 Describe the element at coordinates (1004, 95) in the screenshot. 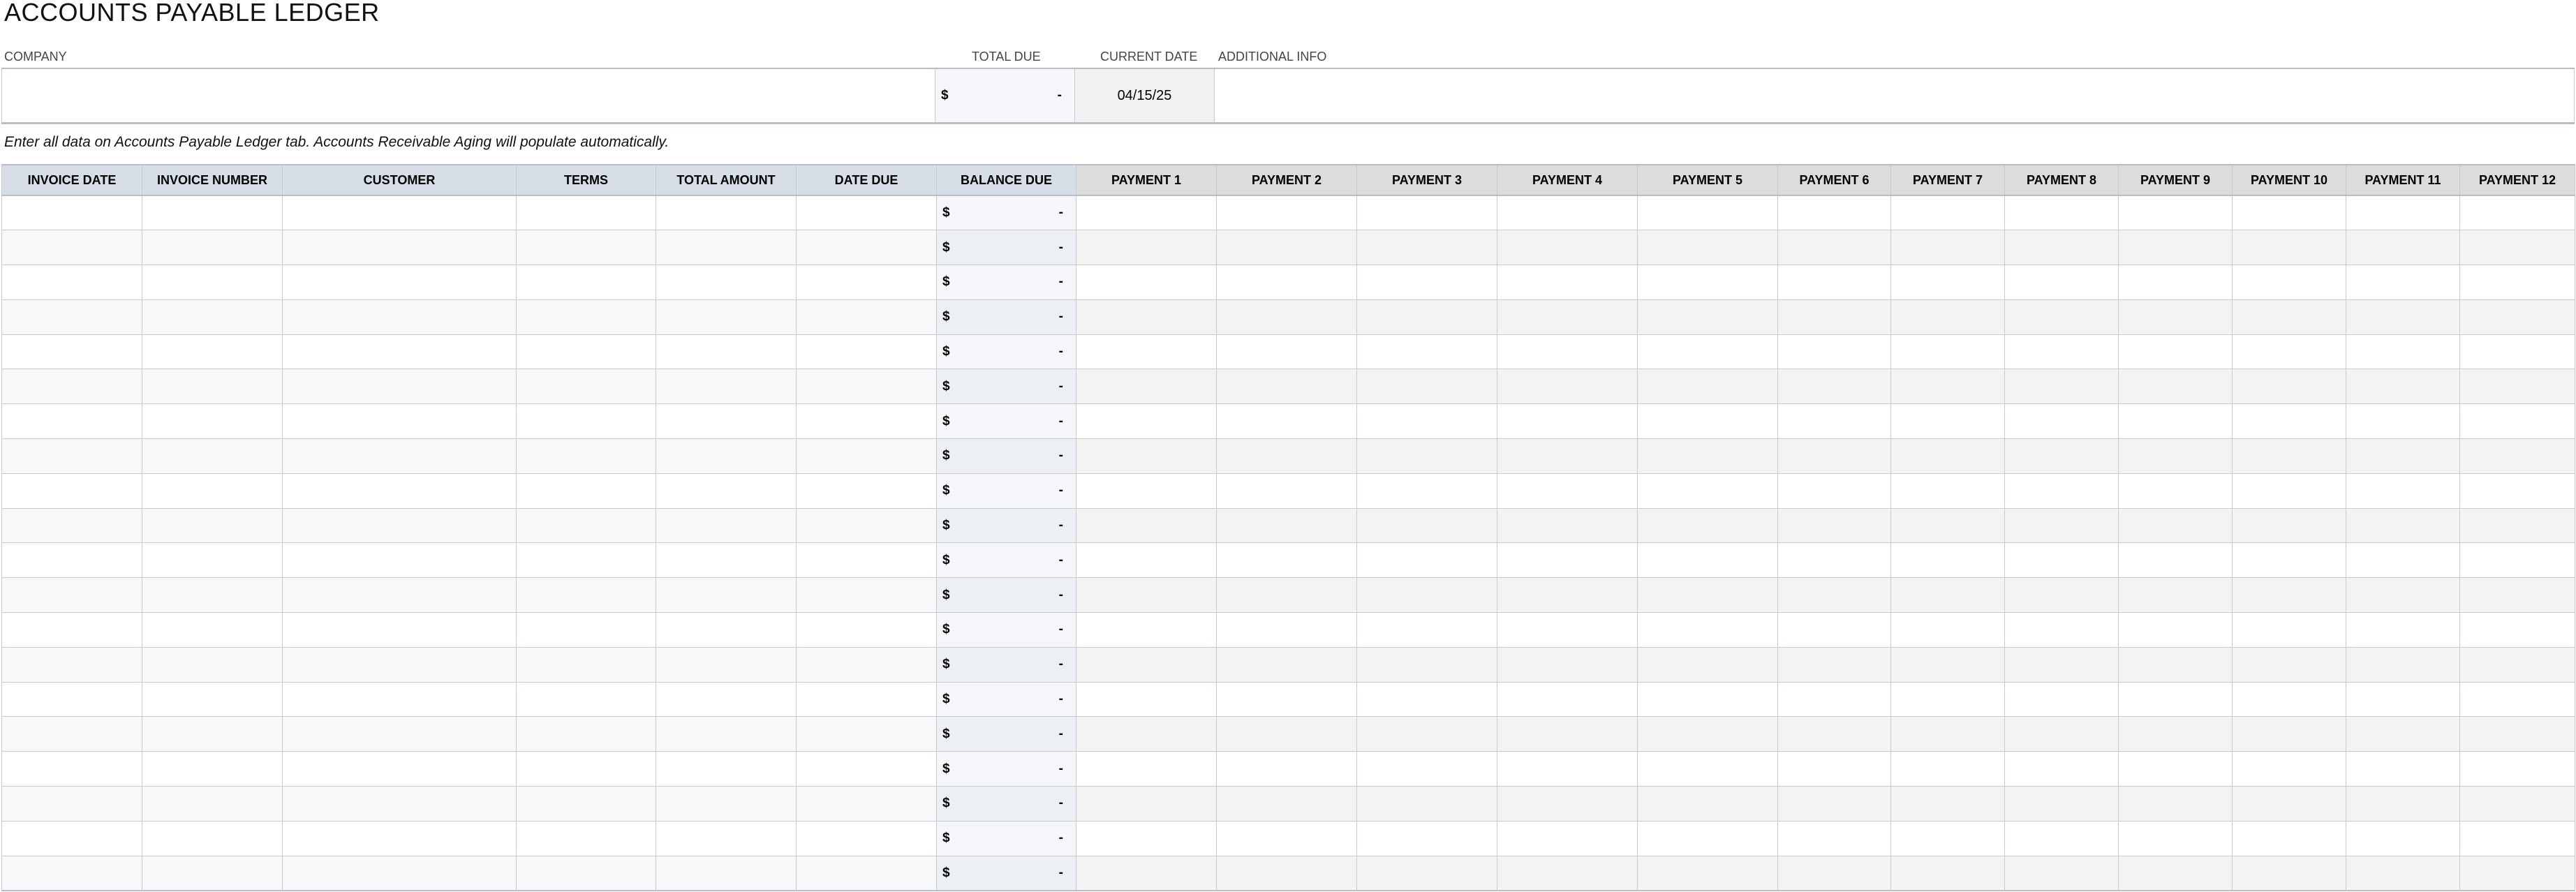

I see `total-due-field: $ -` at that location.